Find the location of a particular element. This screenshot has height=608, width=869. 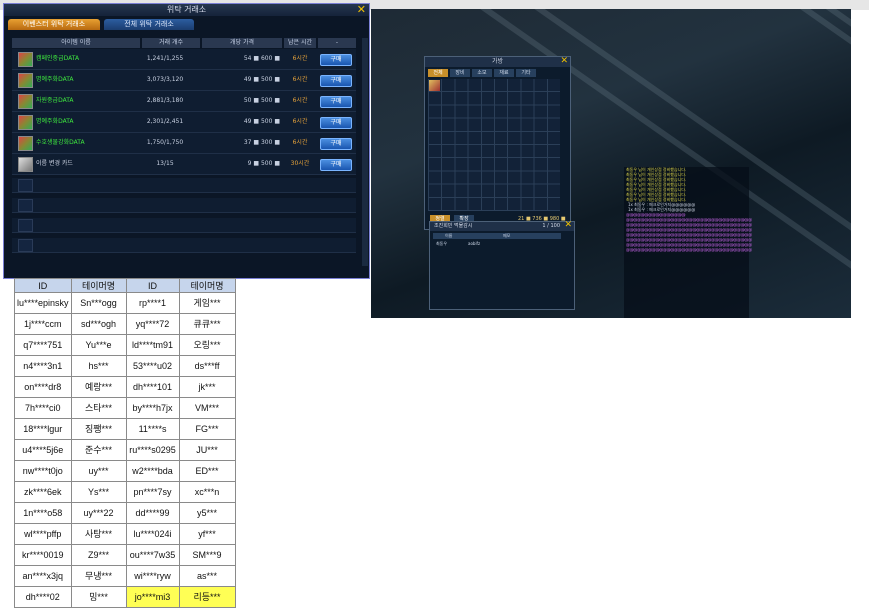

id-cell: 53****u02 is located at coordinates (152, 366).